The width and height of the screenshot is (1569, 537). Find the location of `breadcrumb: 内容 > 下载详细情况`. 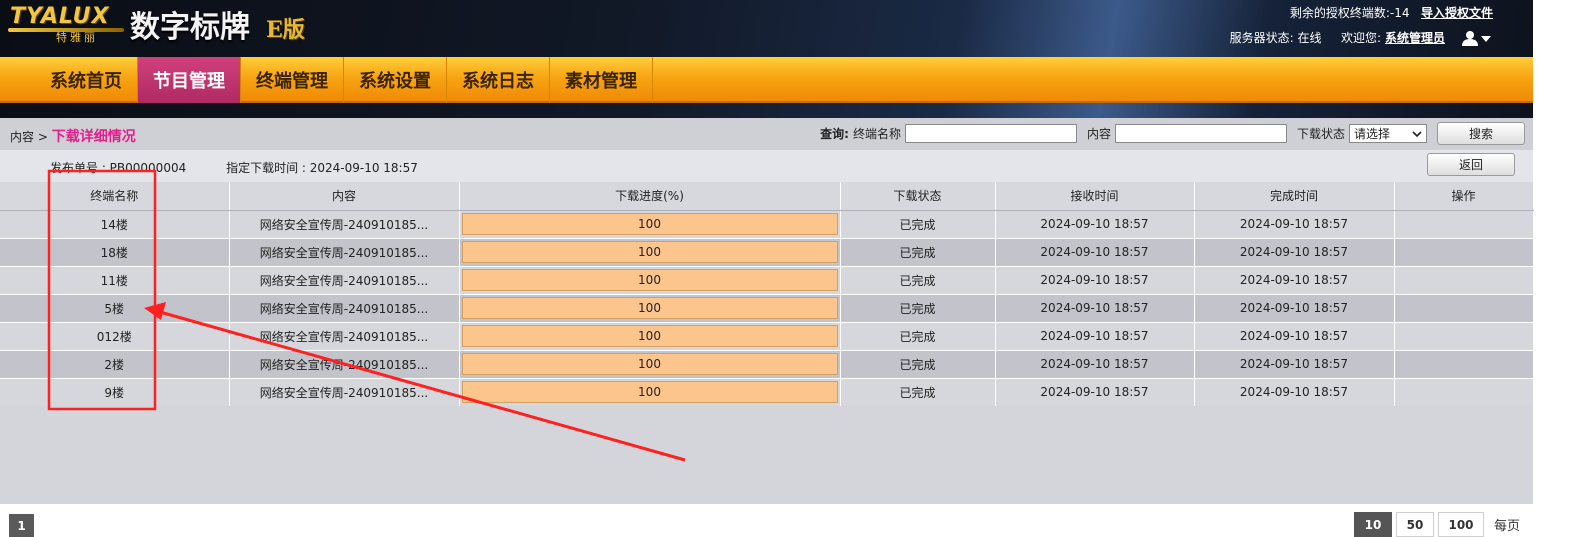

breadcrumb: 内容 > 下载详细情况 is located at coordinates (73, 136).